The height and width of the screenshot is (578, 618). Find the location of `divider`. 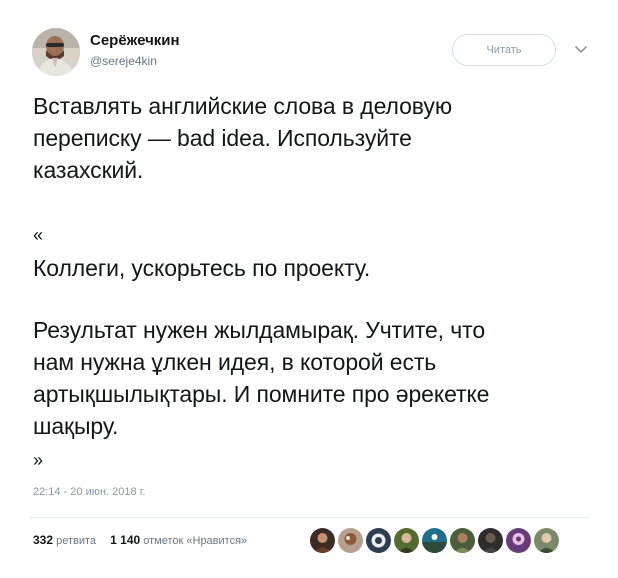

divider is located at coordinates (310, 517).